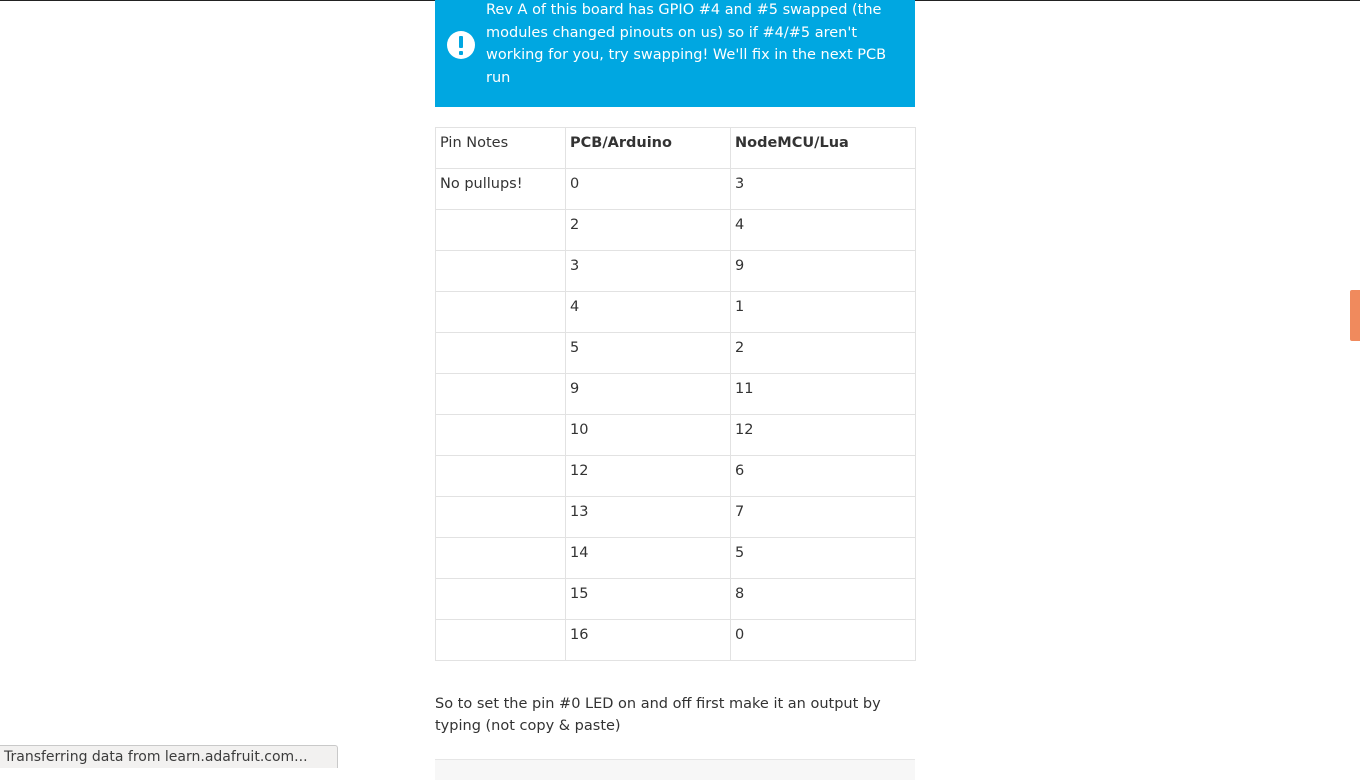  I want to click on table-cell: 10, so click(648, 435).